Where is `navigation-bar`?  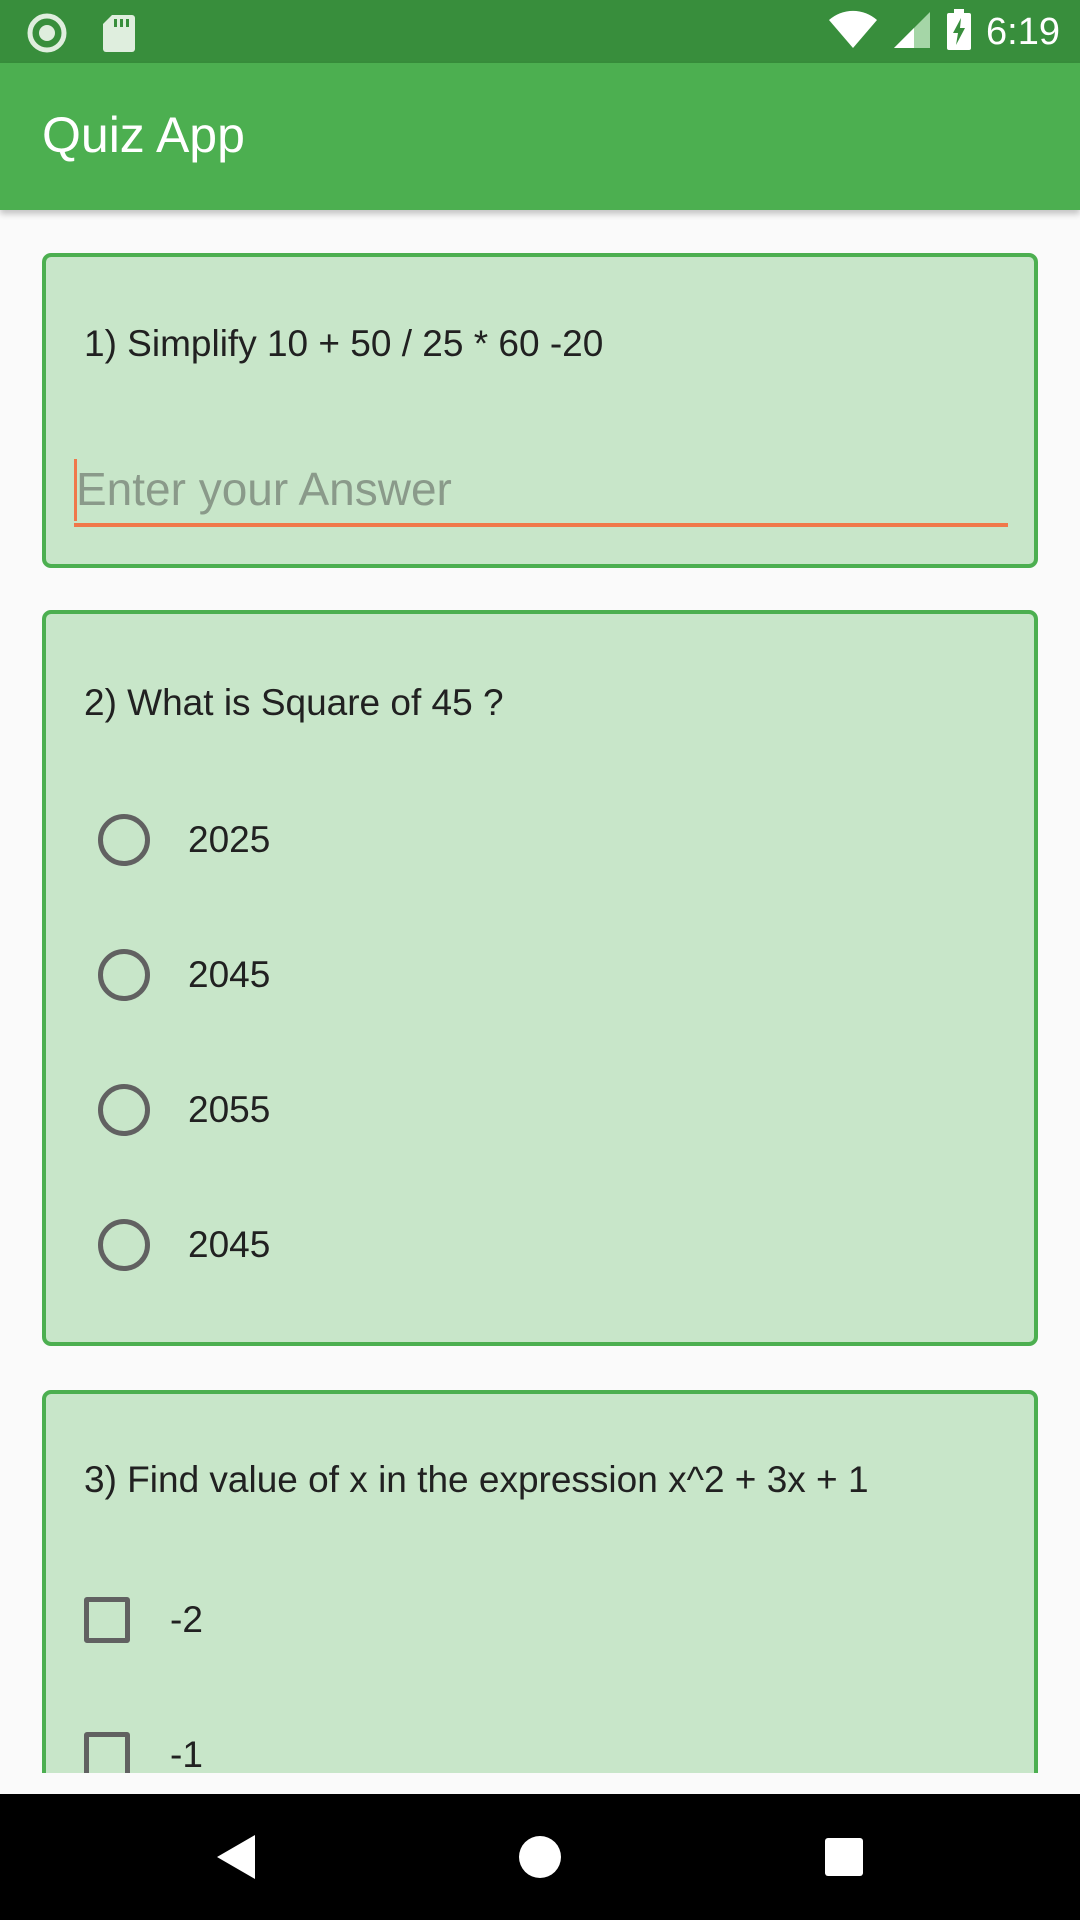
navigation-bar is located at coordinates (540, 1857).